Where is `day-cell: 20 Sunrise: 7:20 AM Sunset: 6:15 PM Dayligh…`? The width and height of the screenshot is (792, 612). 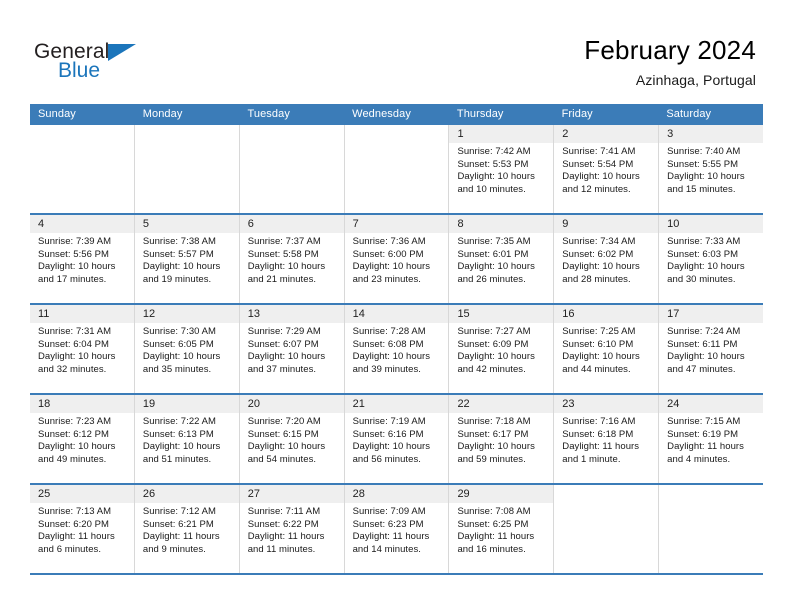
day-cell: 20 Sunrise: 7:20 AM Sunset: 6:15 PM Dayligh… is located at coordinates (292, 439).